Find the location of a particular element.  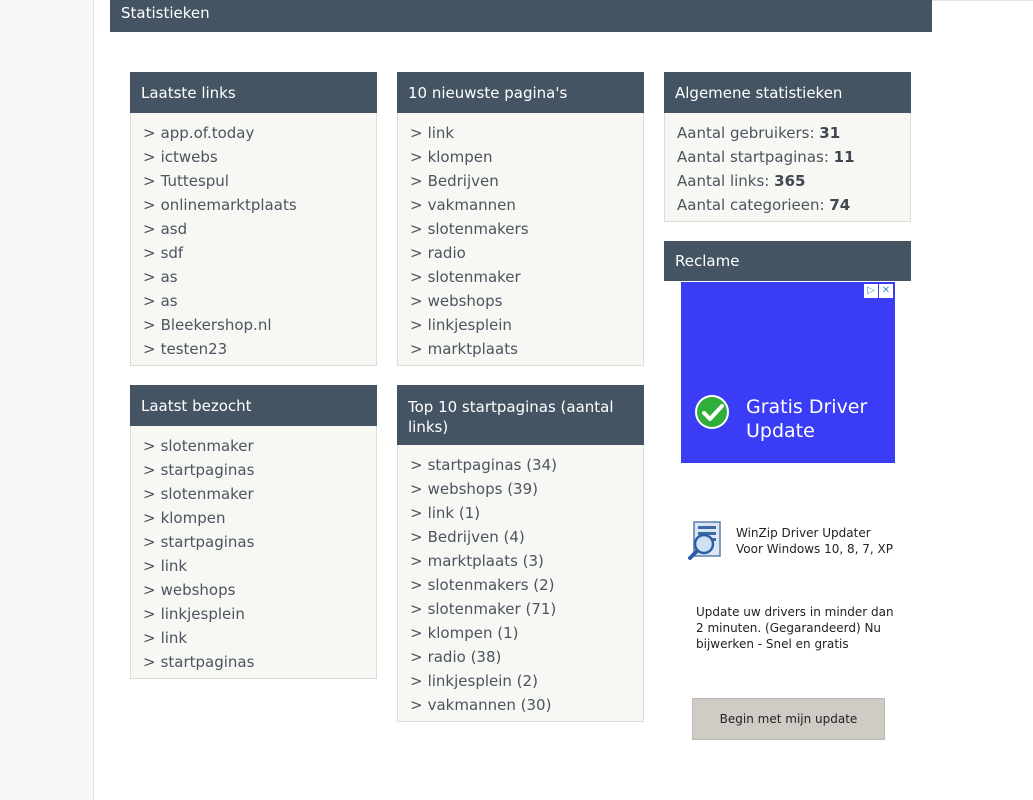

list-item-label: slotenmakers is located at coordinates (478, 229).